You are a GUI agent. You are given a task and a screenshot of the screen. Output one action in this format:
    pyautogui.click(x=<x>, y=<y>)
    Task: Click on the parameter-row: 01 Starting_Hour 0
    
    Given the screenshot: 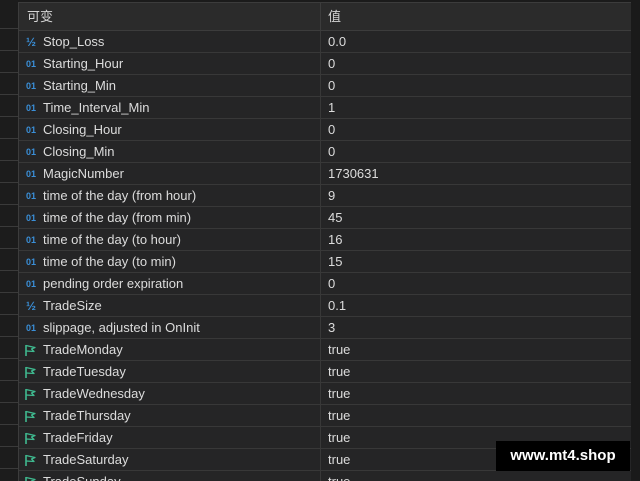 What is the action you would take?
    pyautogui.click(x=325, y=64)
    